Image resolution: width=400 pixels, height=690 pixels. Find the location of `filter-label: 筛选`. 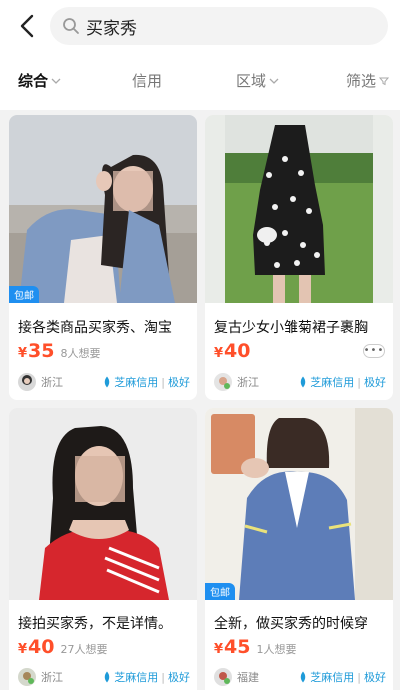

filter-label: 筛选 is located at coordinates (361, 81).